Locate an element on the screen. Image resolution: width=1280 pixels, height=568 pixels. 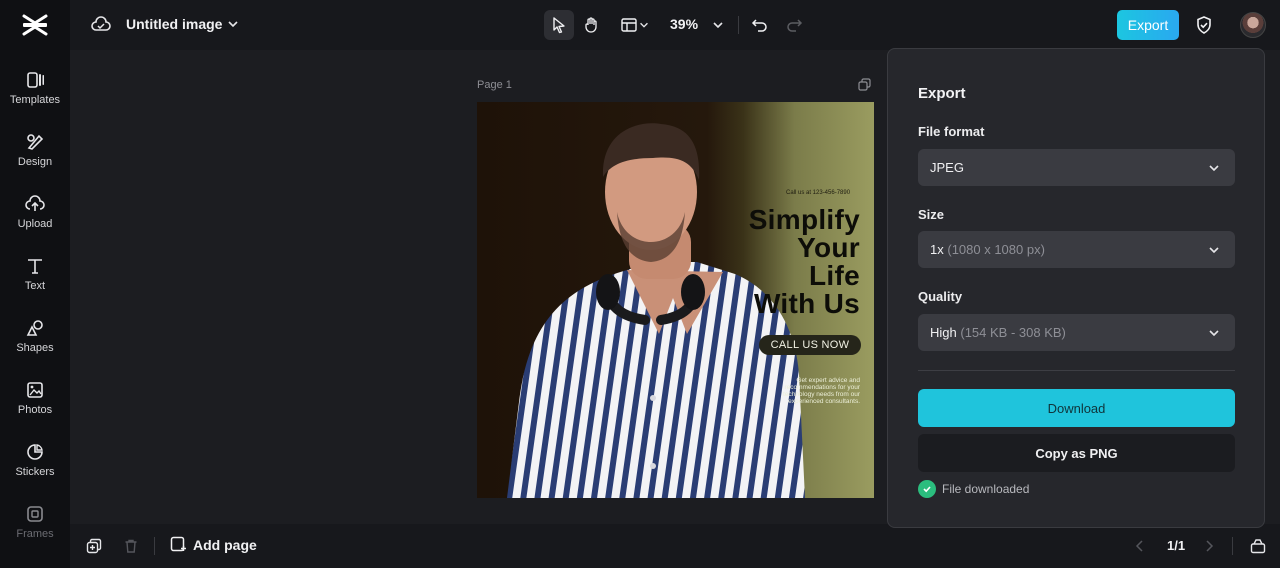
quality-label: Quality is located at coordinates (940, 296).